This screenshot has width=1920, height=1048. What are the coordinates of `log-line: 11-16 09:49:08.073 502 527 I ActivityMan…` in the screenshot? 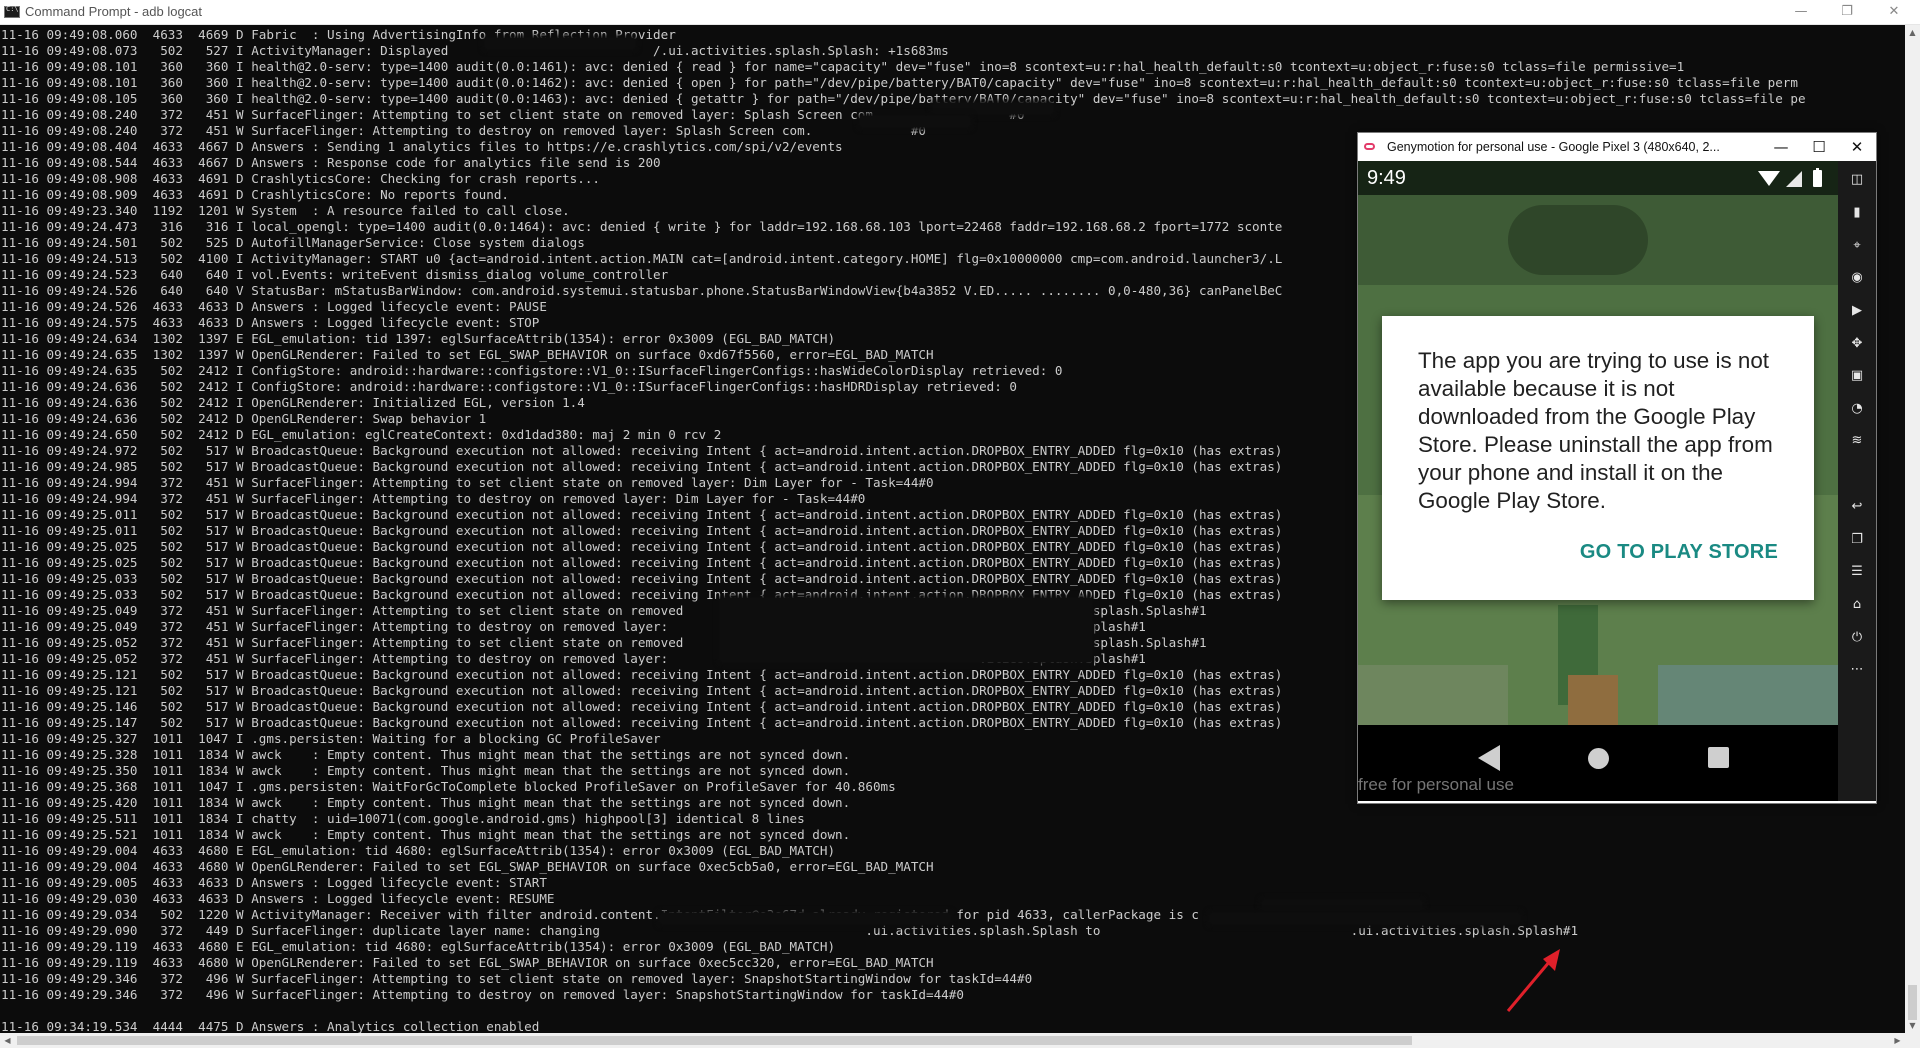 It's located at (475, 50).